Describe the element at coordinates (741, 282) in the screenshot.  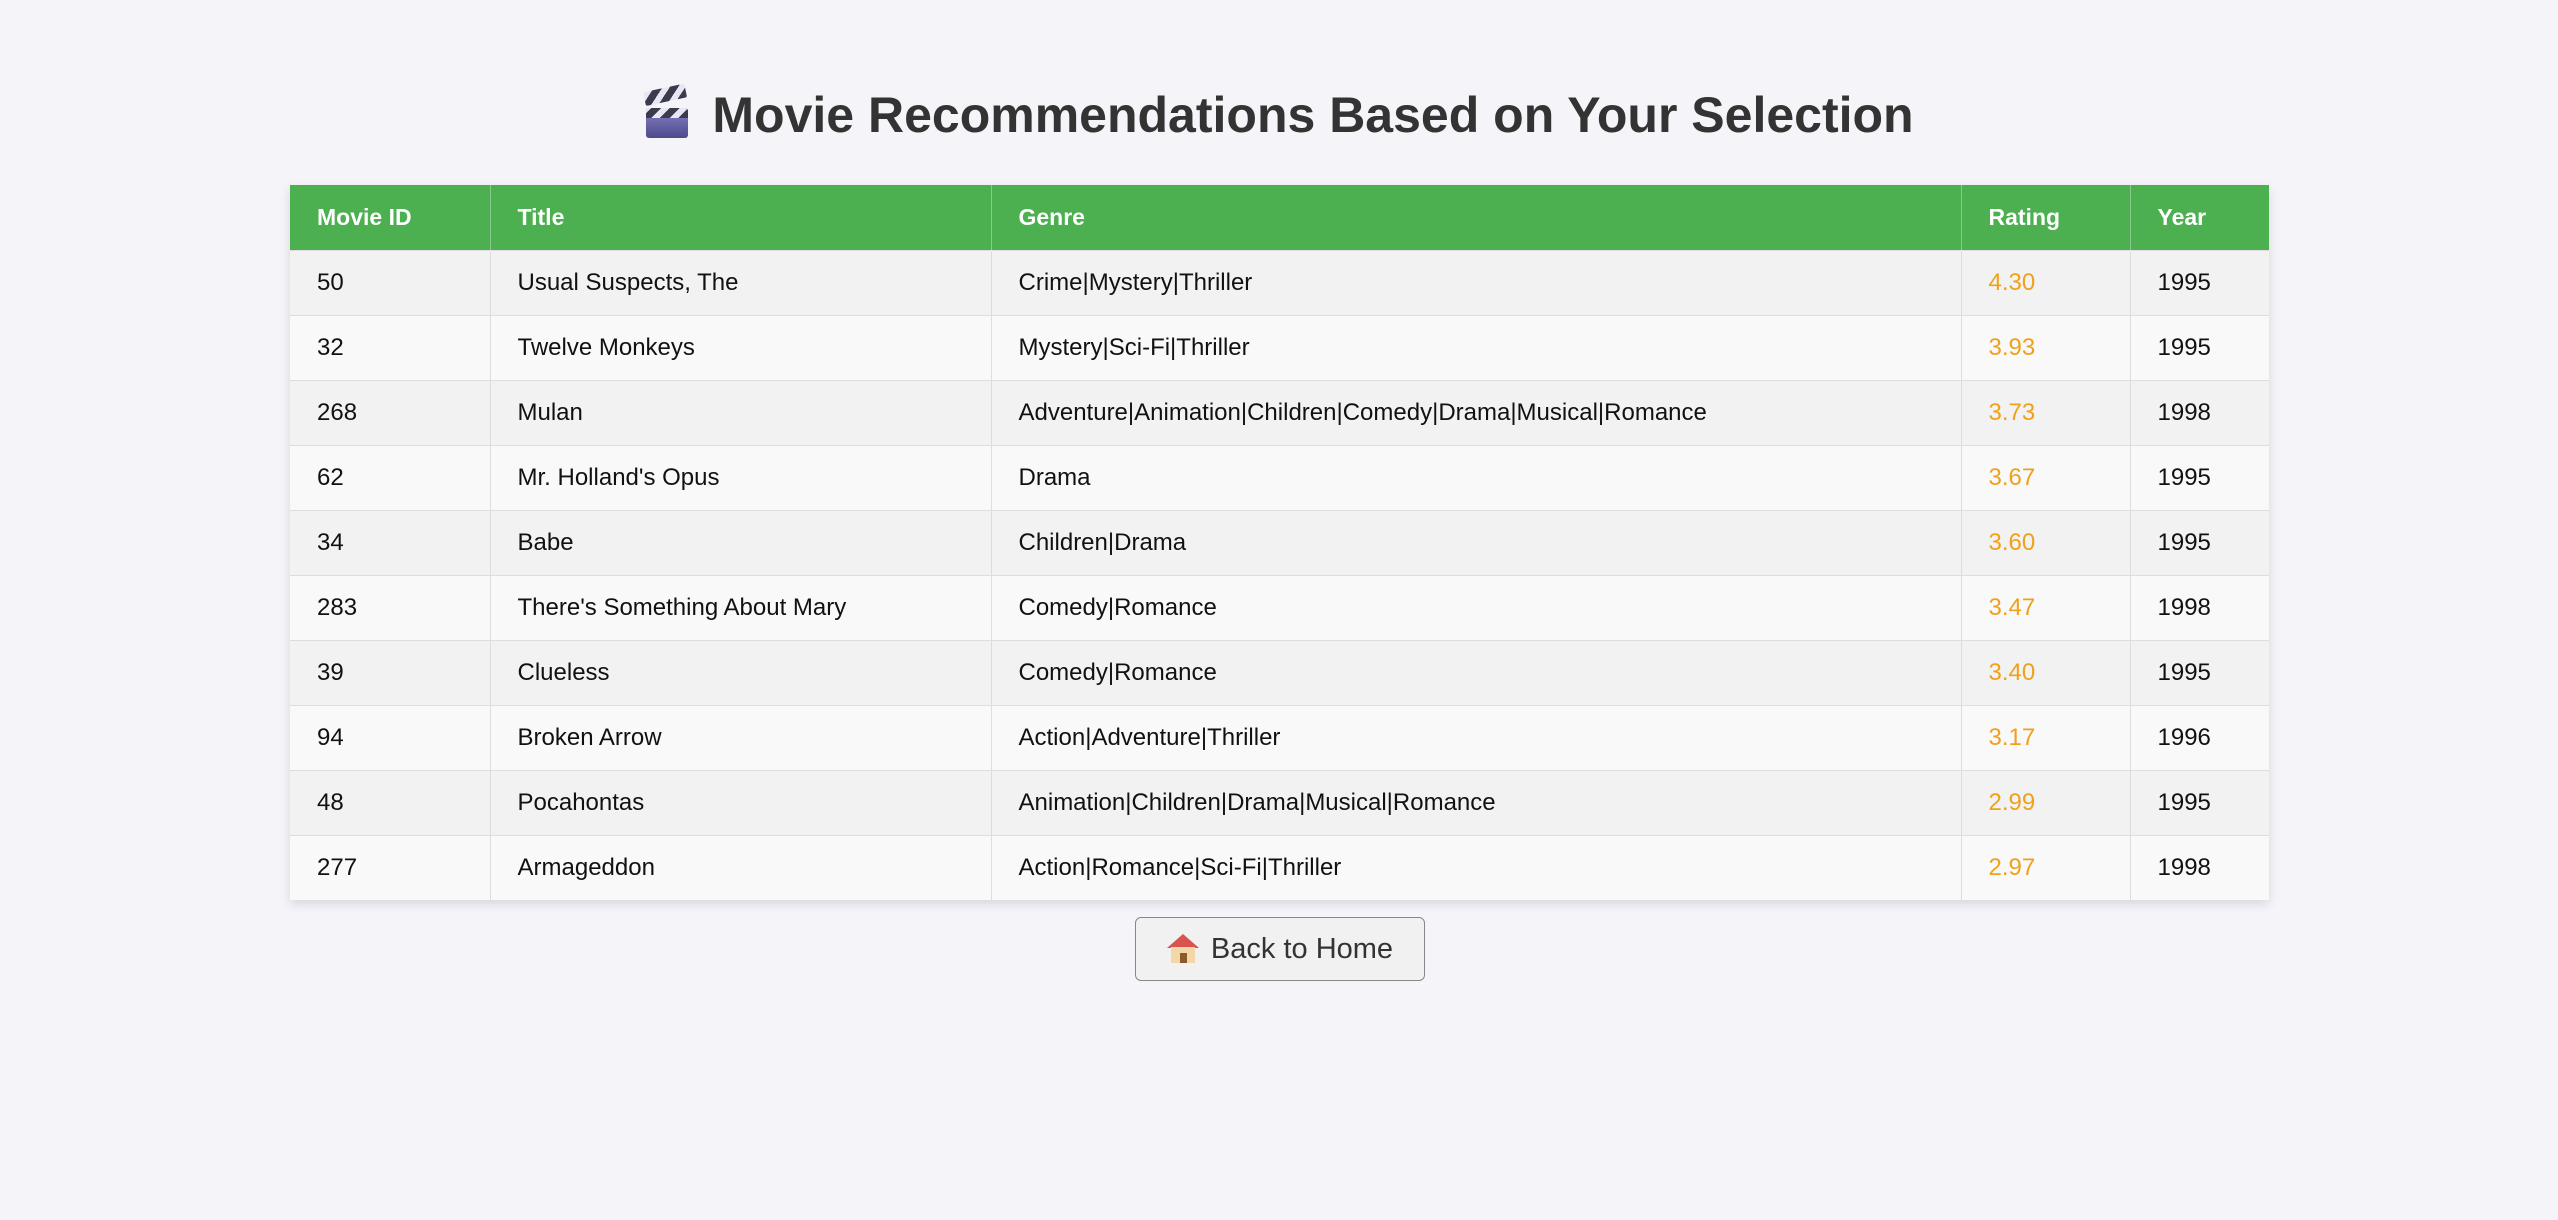
I see `cell-title: Usual Suspects, The` at that location.